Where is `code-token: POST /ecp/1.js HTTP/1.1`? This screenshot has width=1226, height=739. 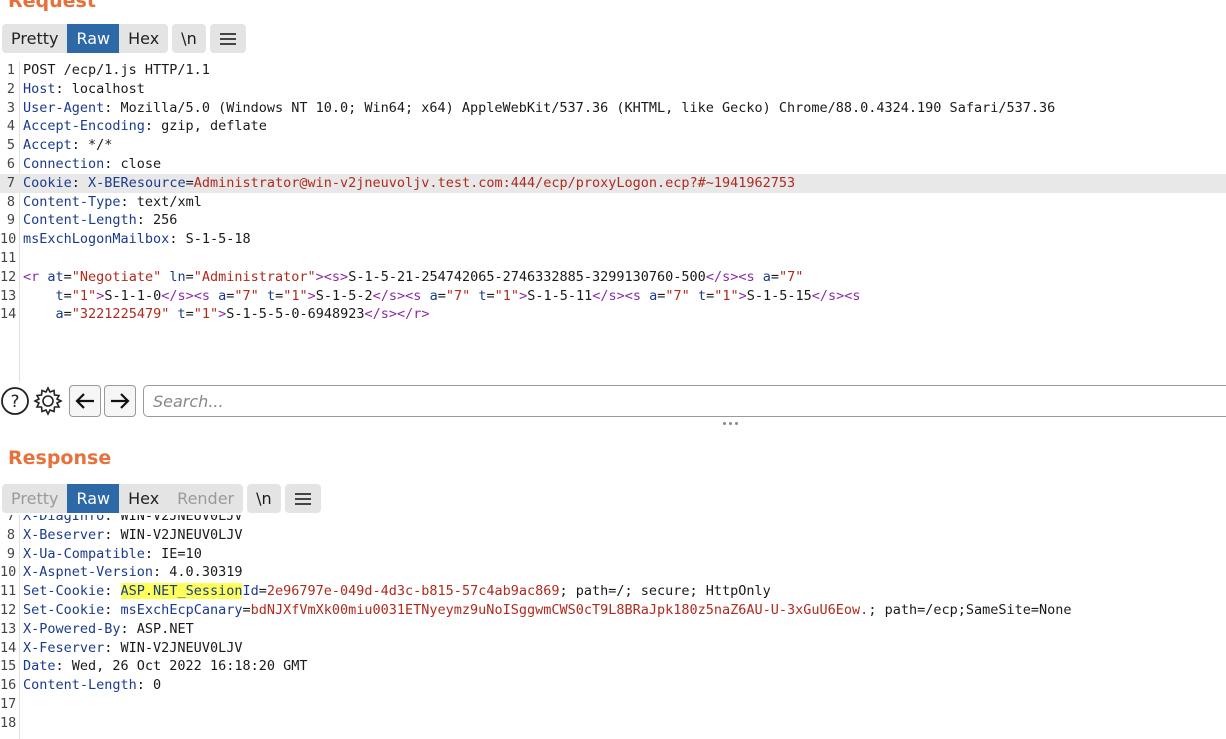
code-token: POST /ecp/1.js HTTP/1.1 is located at coordinates (116, 70).